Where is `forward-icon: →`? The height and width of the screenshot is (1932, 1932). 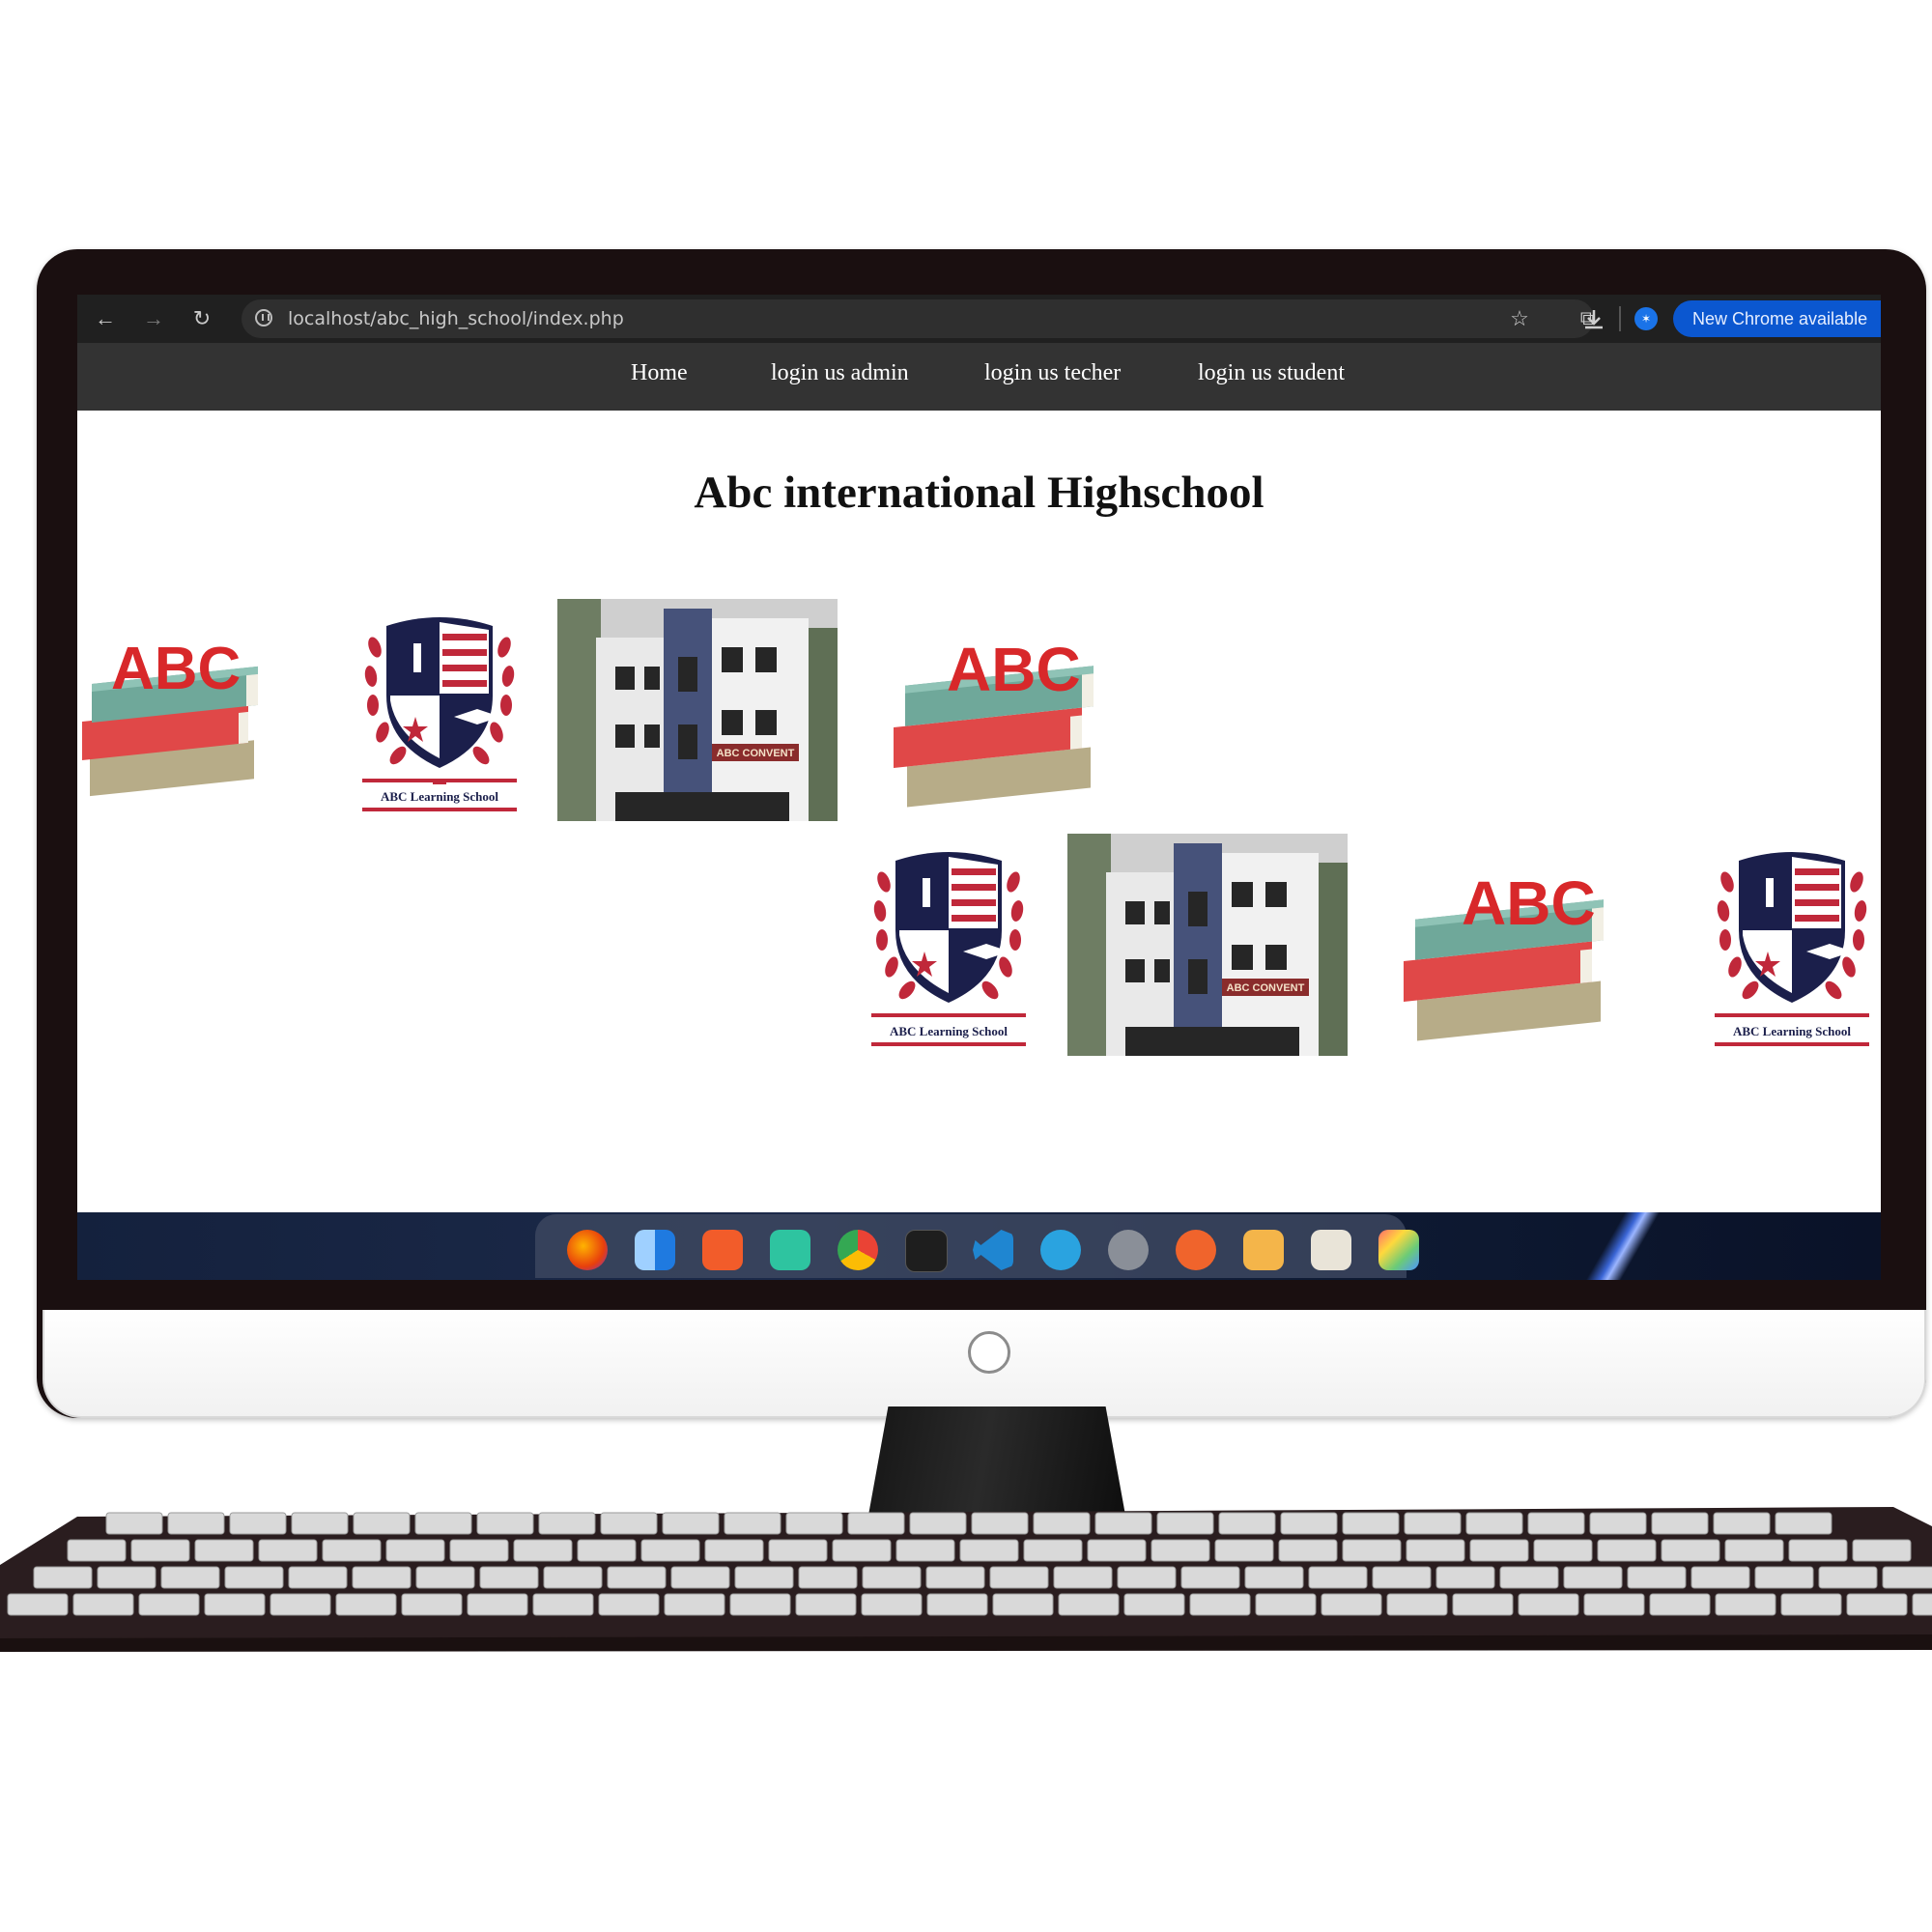 forward-icon: → is located at coordinates (153, 318).